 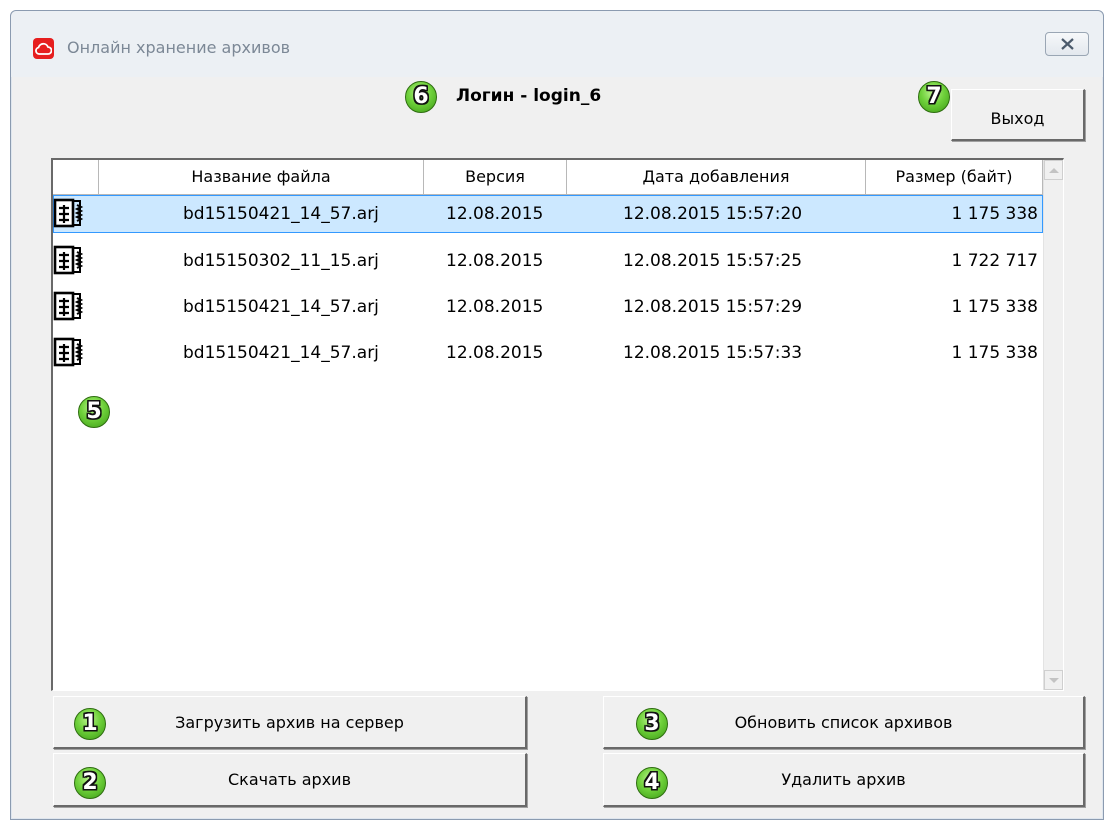 I want to click on exit-button: Выход, so click(x=1018, y=115).